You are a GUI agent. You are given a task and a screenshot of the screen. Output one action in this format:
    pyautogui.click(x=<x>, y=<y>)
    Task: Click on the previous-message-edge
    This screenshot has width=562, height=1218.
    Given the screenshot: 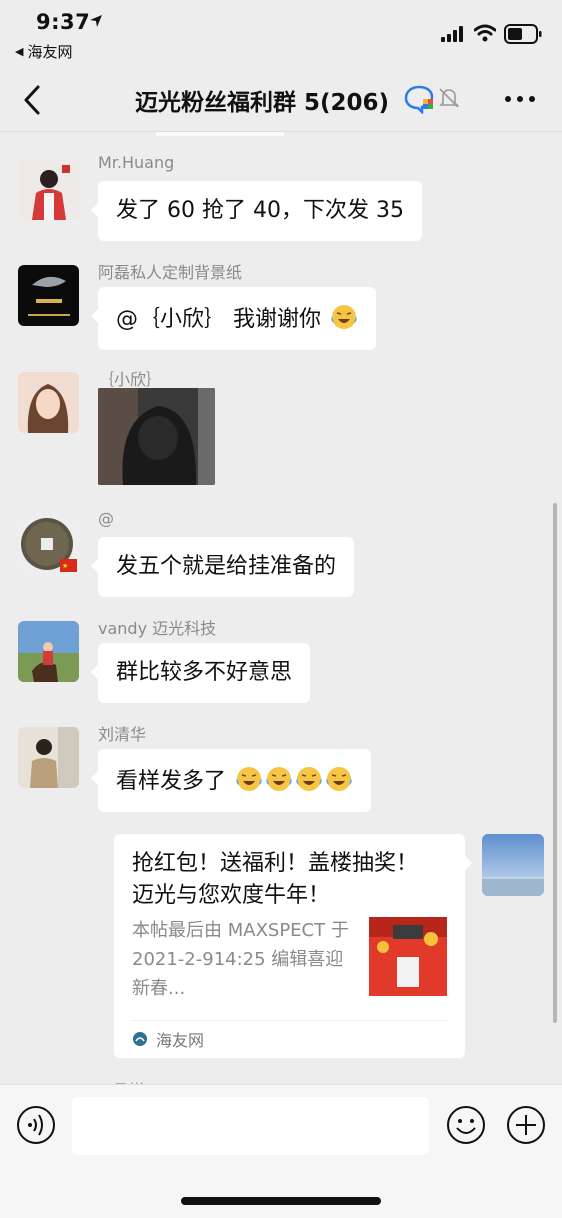 What is the action you would take?
    pyautogui.click(x=220, y=134)
    